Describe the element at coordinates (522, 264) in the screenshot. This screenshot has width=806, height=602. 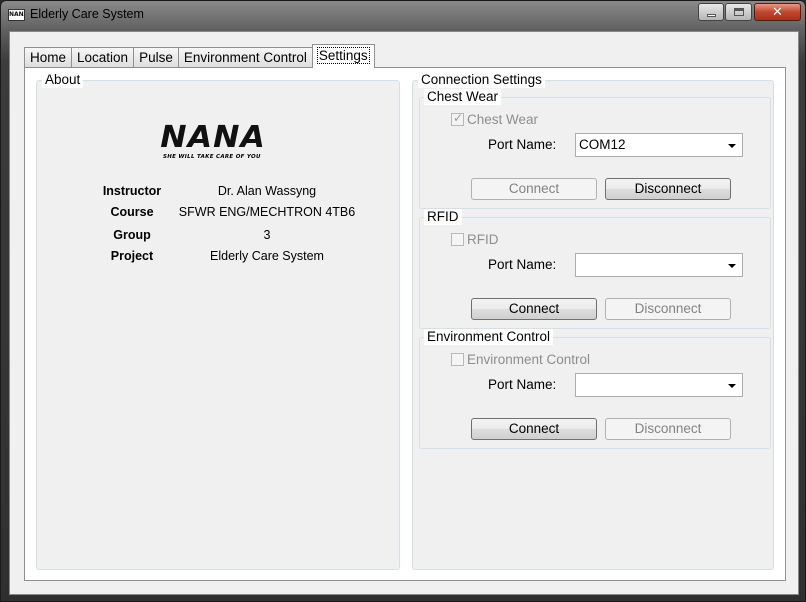
I see `rfid-port-label: Port Name:` at that location.